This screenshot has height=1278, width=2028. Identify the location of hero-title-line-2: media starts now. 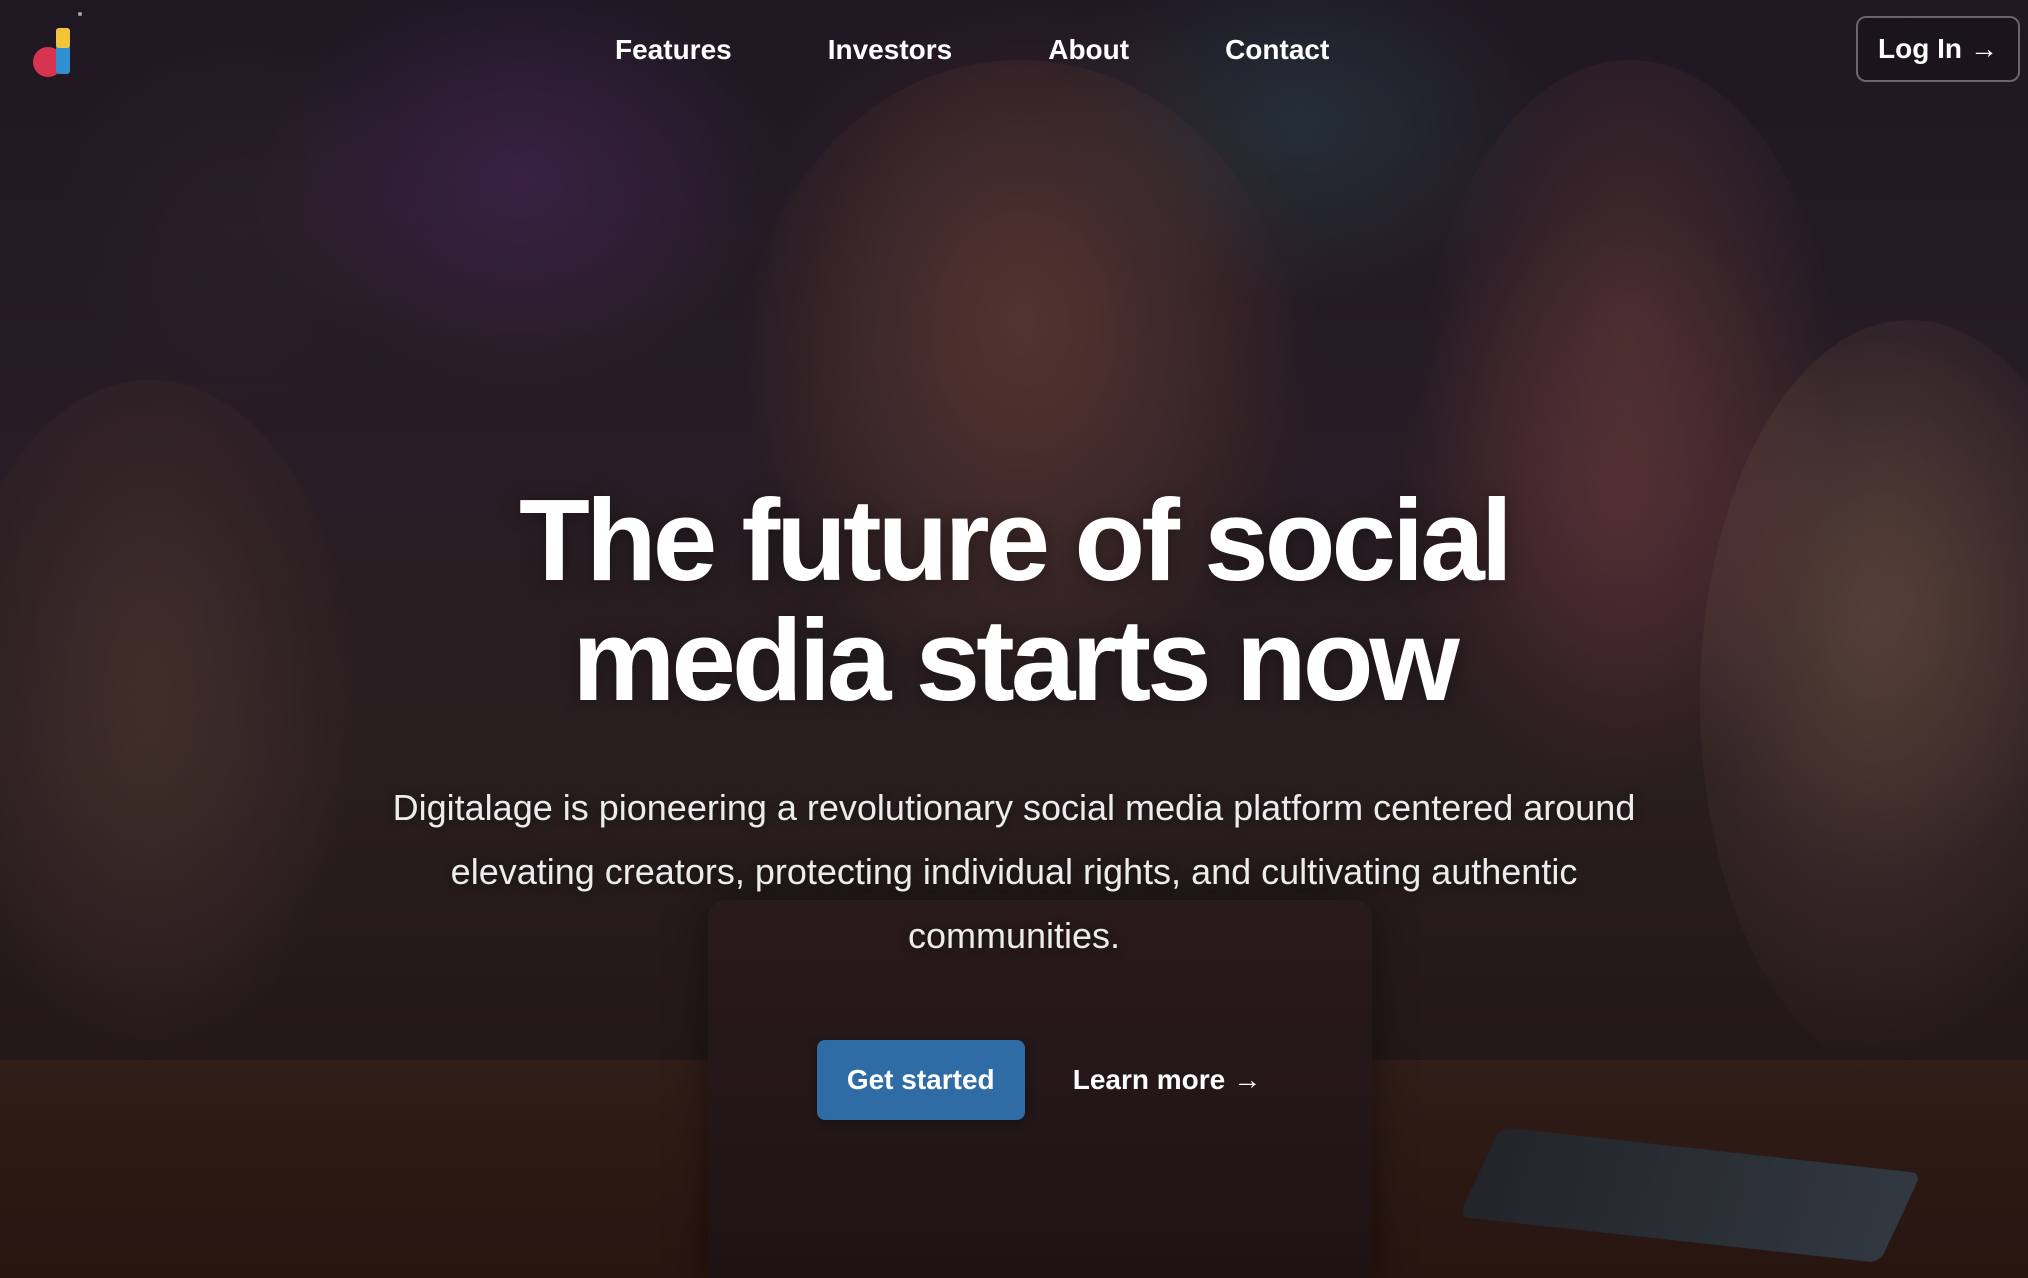
(1016, 660).